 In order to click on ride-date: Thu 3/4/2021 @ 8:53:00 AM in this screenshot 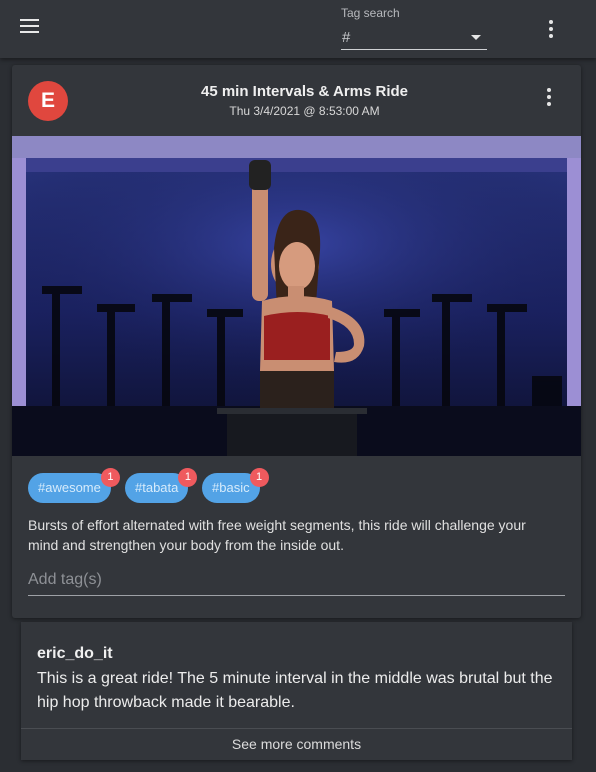, I will do `click(304, 111)`.